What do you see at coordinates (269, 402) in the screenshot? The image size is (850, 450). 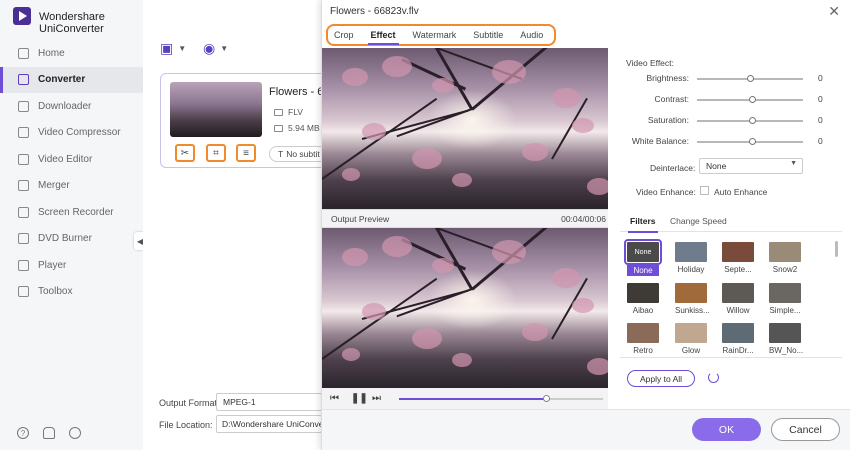 I see `output-format-select: MPEG-1` at bounding box center [269, 402].